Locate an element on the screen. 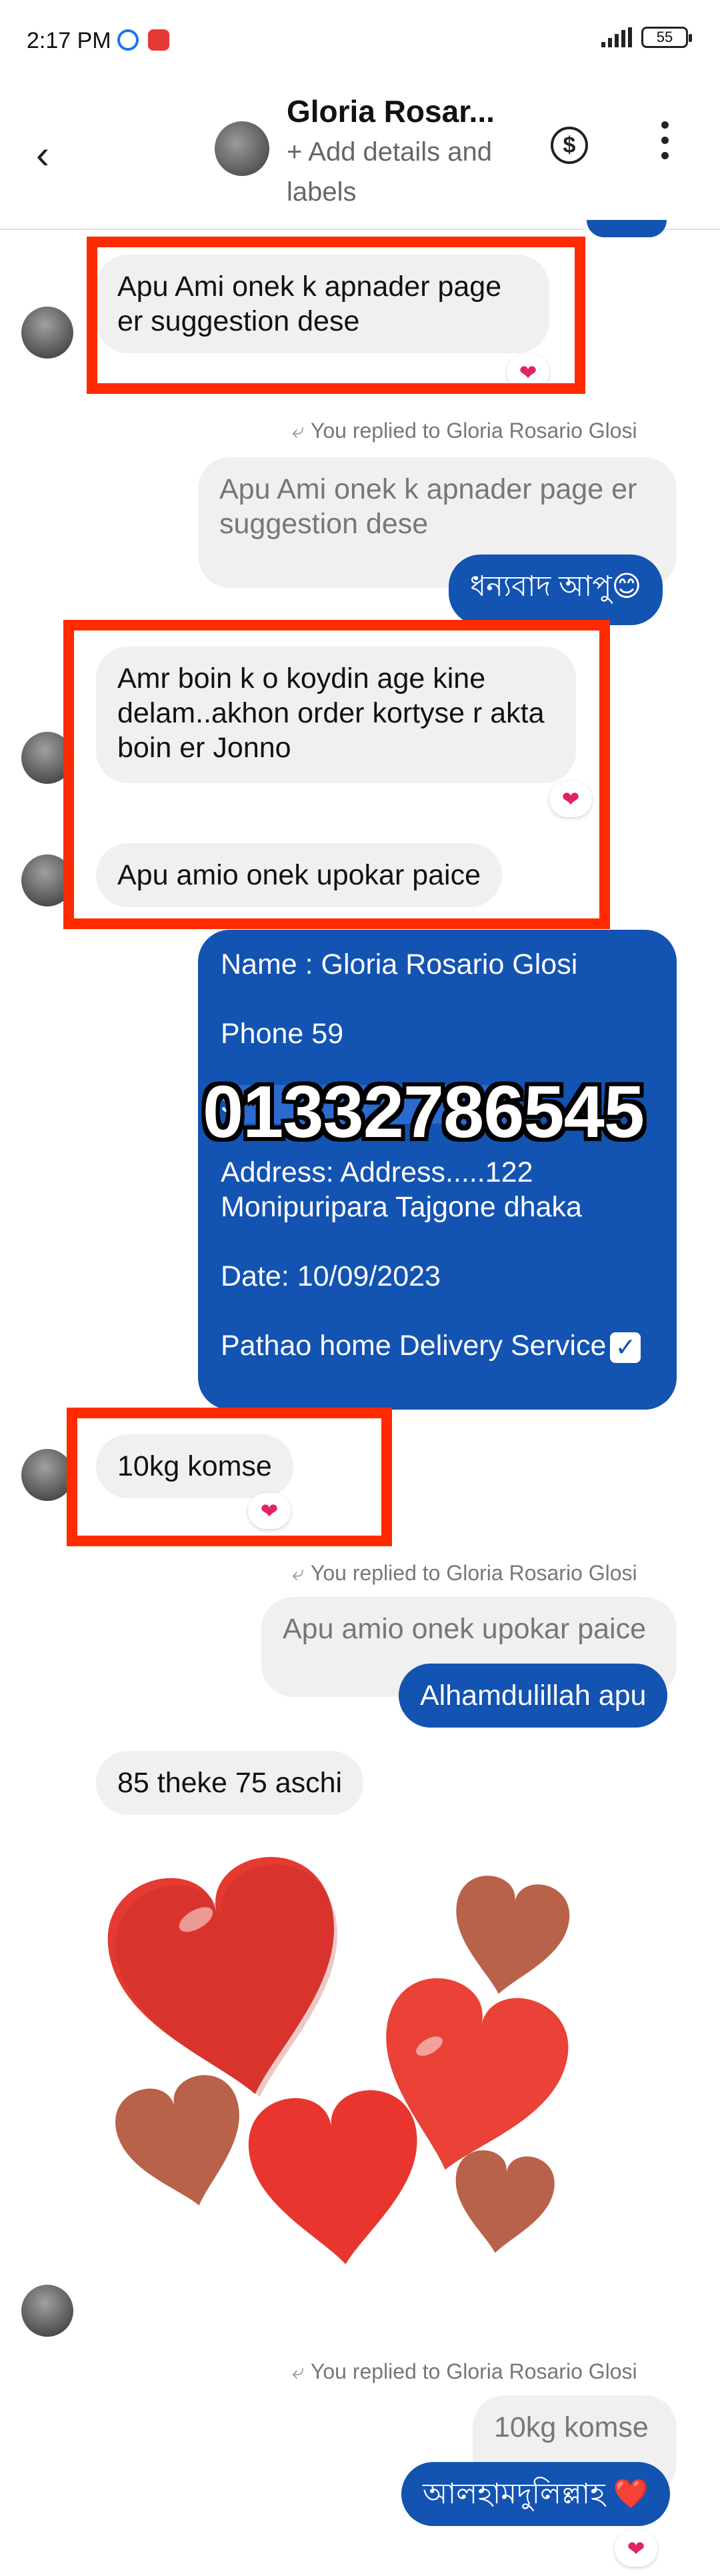 This screenshot has width=720, height=2576. card-name-line: Name : Gloria Rosario Glosi is located at coordinates (399, 964).